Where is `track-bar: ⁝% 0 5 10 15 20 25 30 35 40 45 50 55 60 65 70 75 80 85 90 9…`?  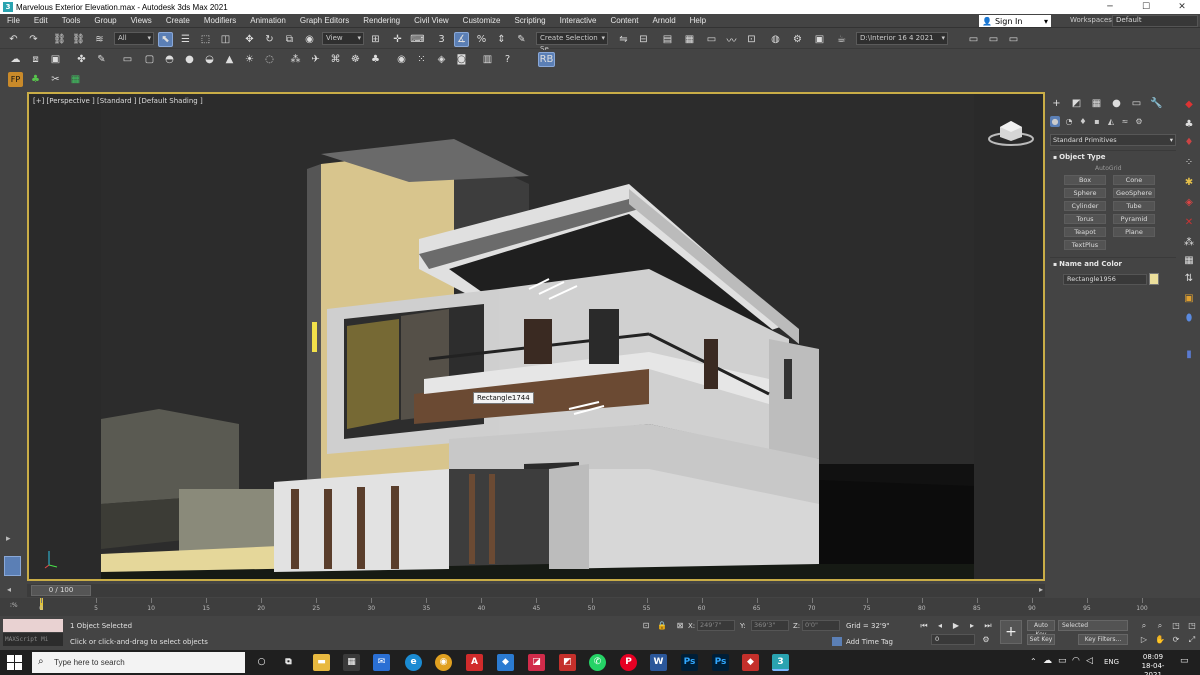 track-bar: ⁝% 0 5 10 15 20 25 30 35 40 45 50 55 60 65 70 75 80 85 90 9… is located at coordinates (600, 607).